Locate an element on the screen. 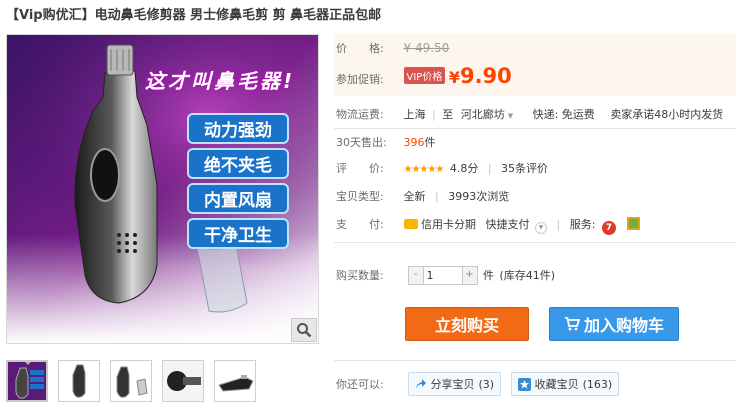 This screenshot has width=736, height=419. credit-installment: 信用卡分期 is located at coordinates (448, 224).